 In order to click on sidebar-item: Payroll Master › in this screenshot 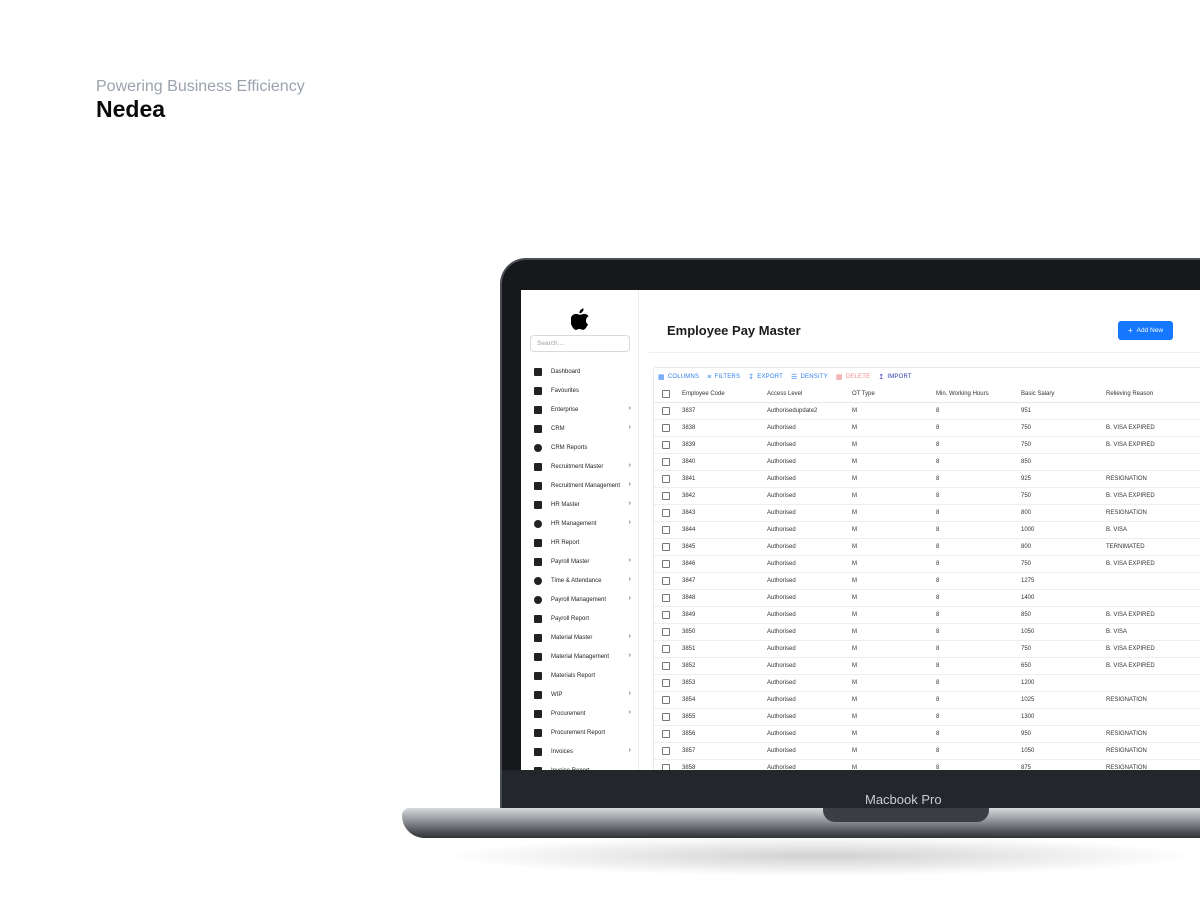, I will do `click(580, 561)`.